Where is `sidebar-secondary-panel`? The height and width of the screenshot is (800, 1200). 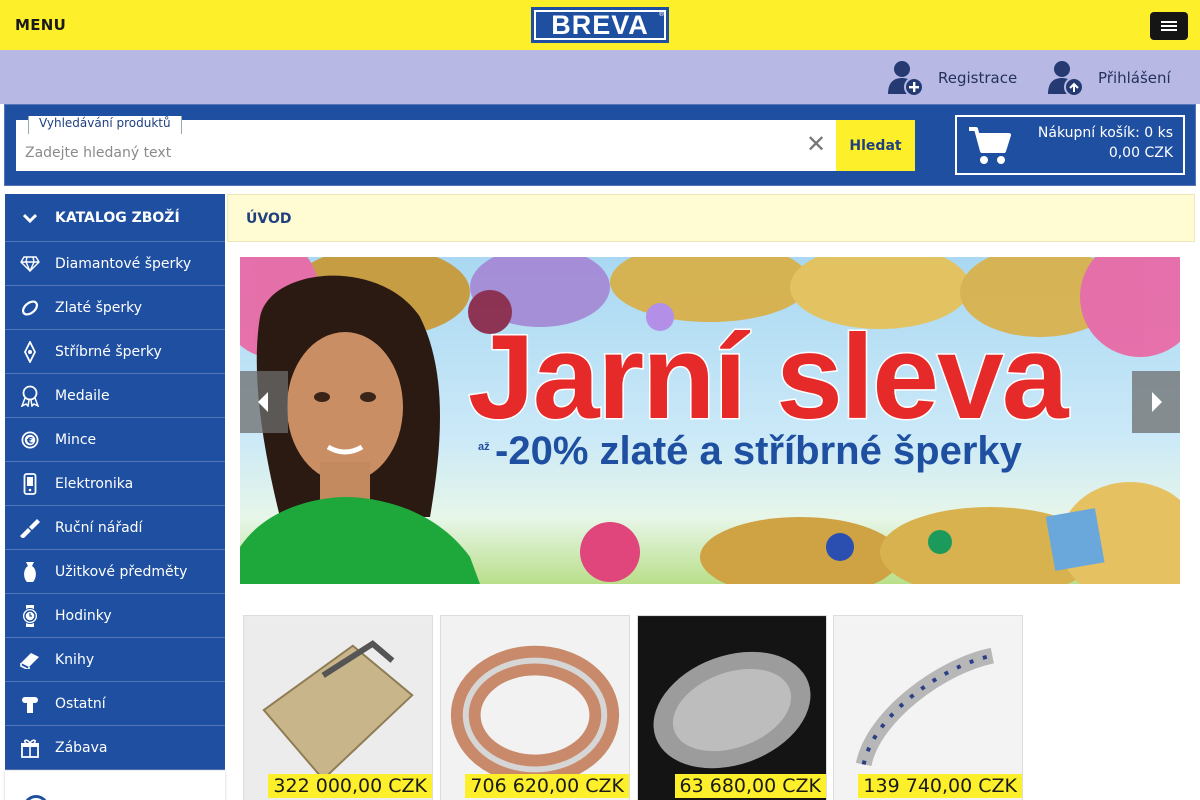
sidebar-secondary-panel is located at coordinates (115, 785).